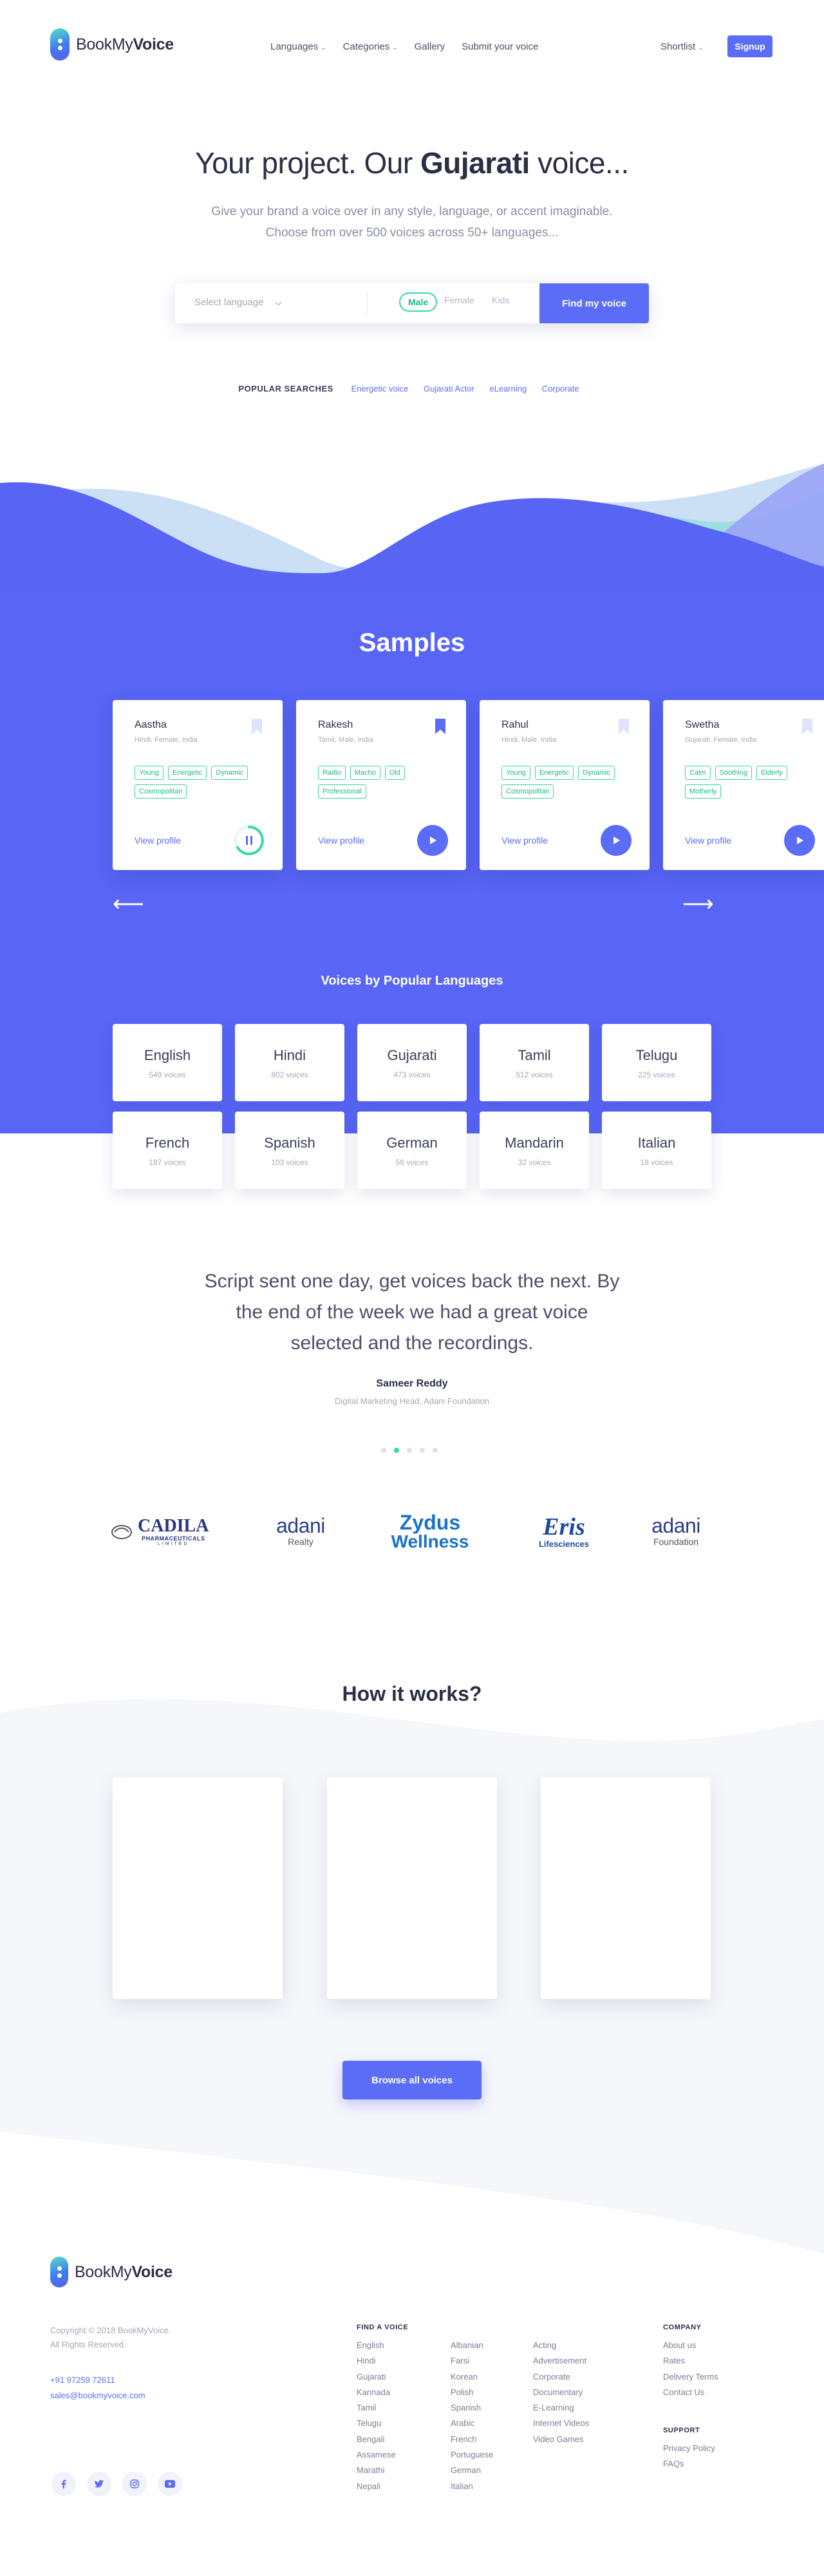  I want to click on find-voice-button: Find my voice, so click(594, 303).